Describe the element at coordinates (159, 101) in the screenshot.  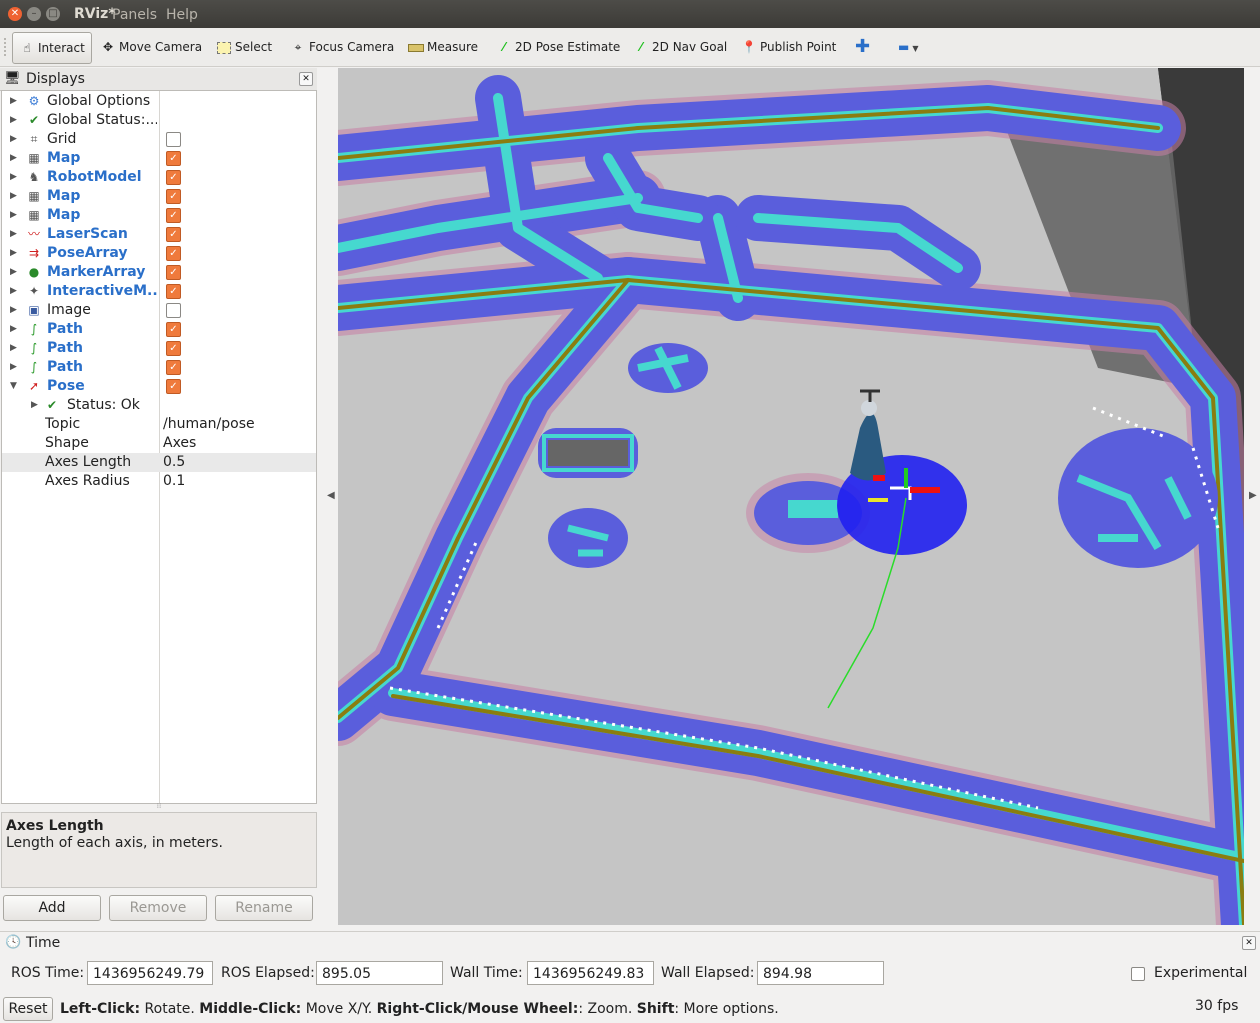
I see `display-row-global-options: ▶ ⚙ Global Options` at that location.